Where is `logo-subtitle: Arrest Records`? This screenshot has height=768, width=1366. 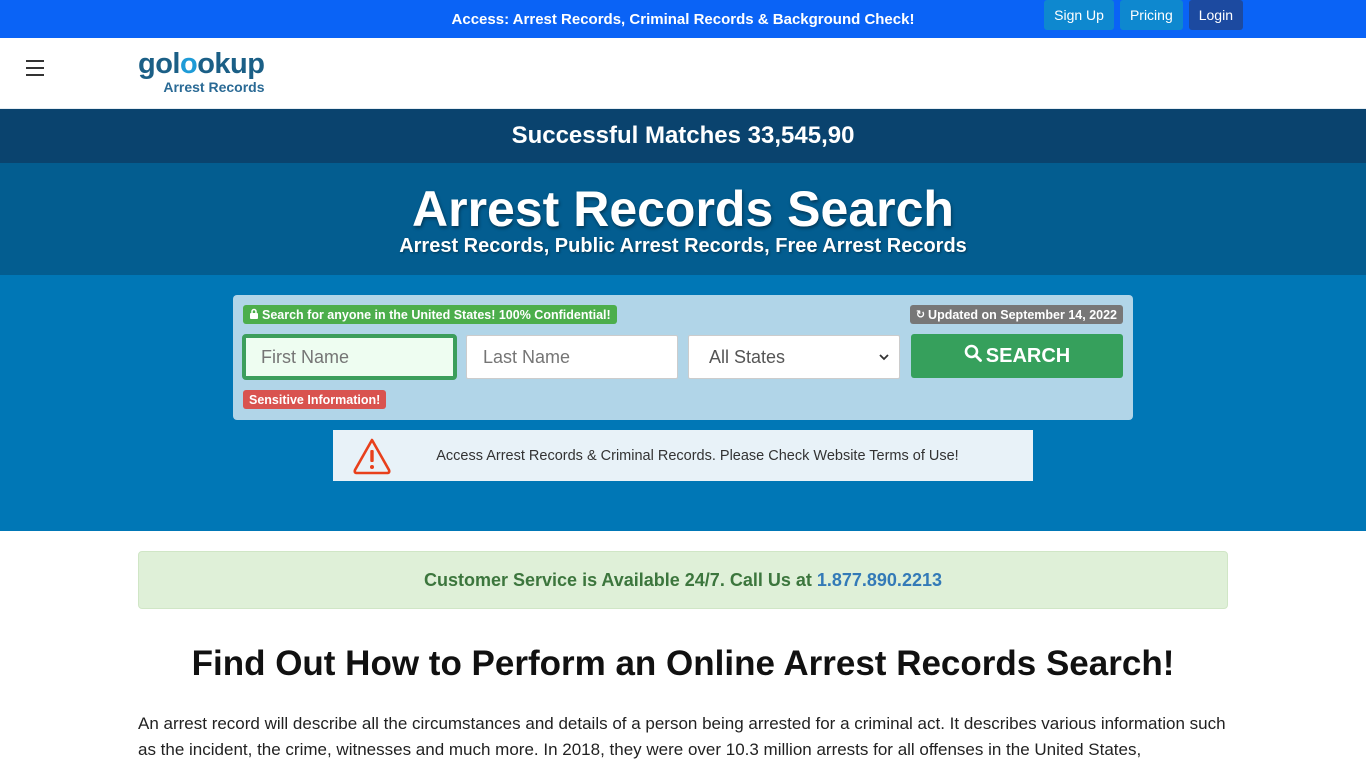
logo-subtitle: Arrest Records is located at coordinates (214, 87).